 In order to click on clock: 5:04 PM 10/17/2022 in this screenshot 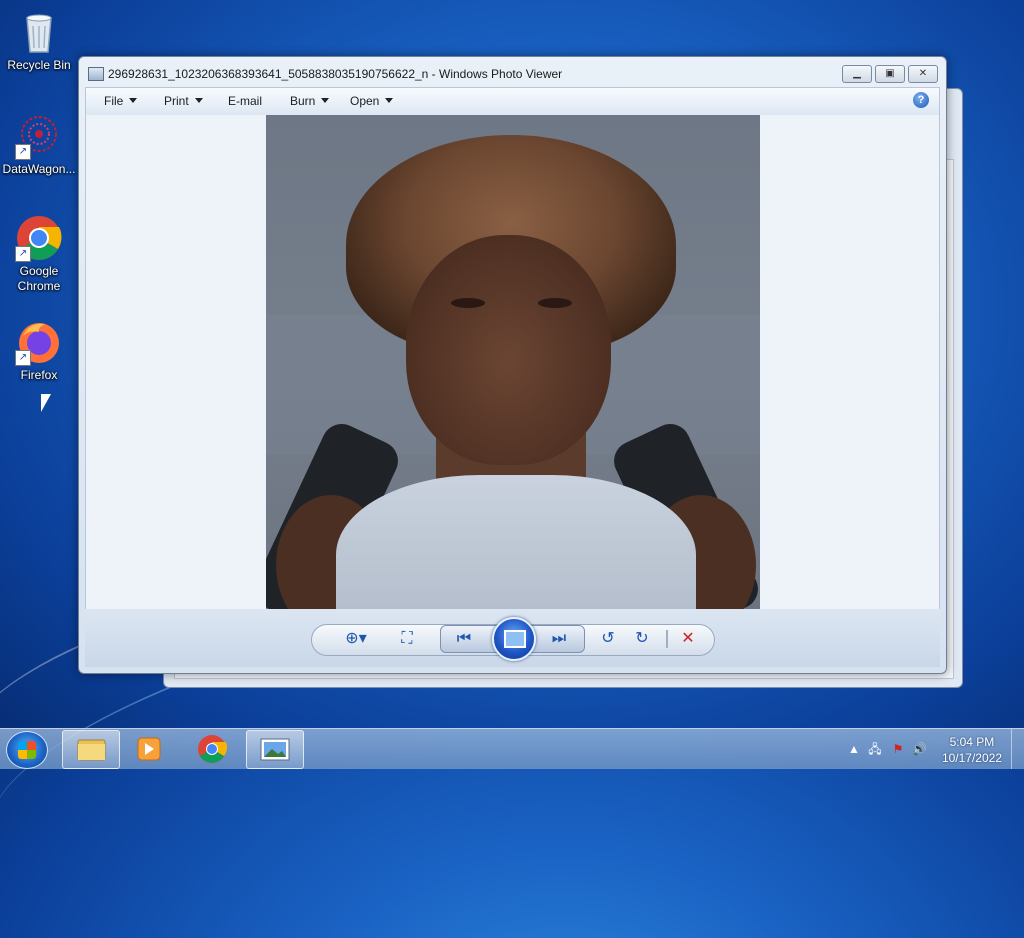, I will do `click(972, 750)`.